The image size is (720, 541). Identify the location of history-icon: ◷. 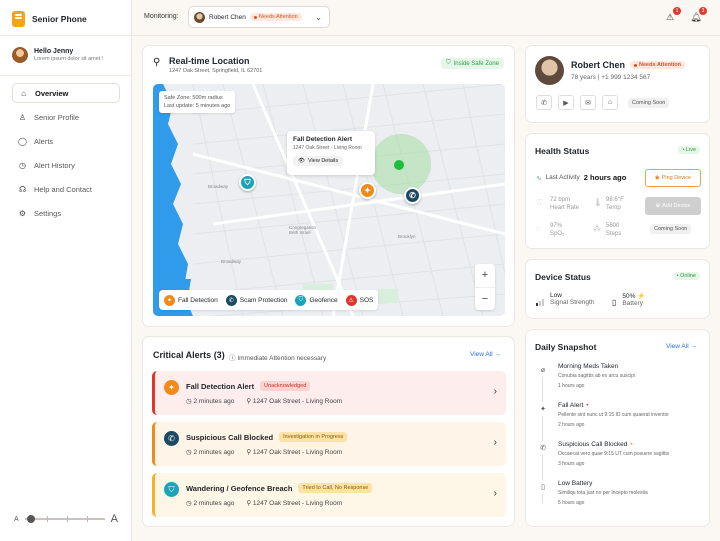
(22, 165).